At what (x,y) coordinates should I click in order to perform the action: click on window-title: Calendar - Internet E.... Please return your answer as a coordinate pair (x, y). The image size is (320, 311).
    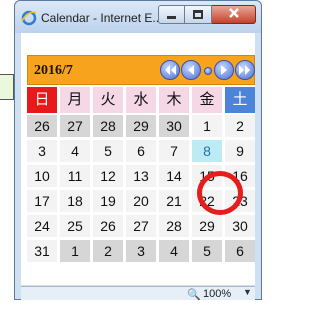
    Looking at the image, I should click on (102, 18).